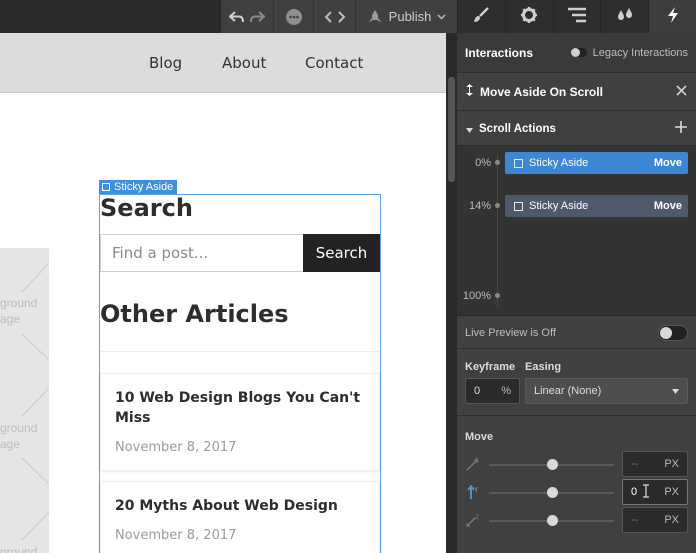 This screenshot has width=696, height=553. What do you see at coordinates (635, 464) in the screenshot?
I see `move-x-value: --` at bounding box center [635, 464].